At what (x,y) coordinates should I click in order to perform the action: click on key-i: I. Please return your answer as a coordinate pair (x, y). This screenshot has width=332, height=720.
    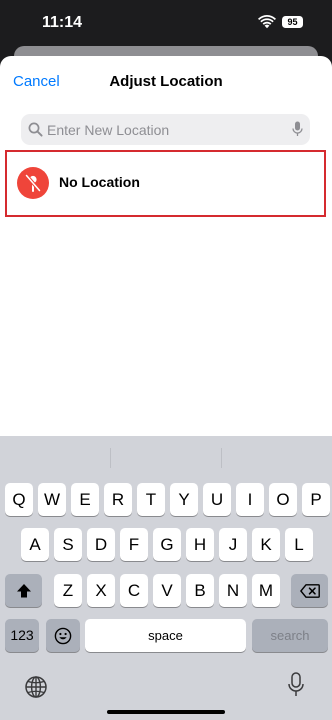
    Looking at the image, I should click on (250, 499).